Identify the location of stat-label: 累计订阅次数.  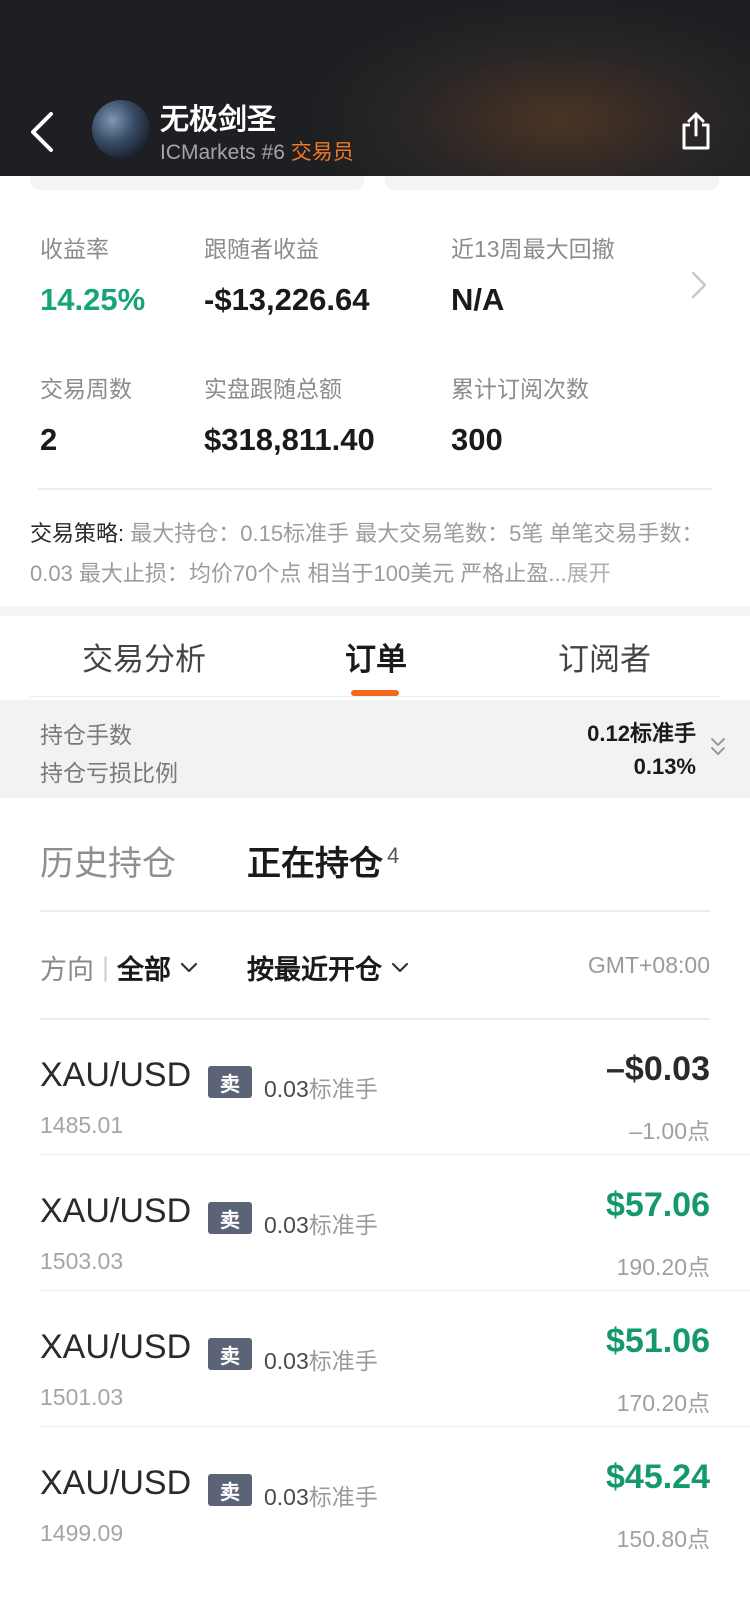
(520, 389).